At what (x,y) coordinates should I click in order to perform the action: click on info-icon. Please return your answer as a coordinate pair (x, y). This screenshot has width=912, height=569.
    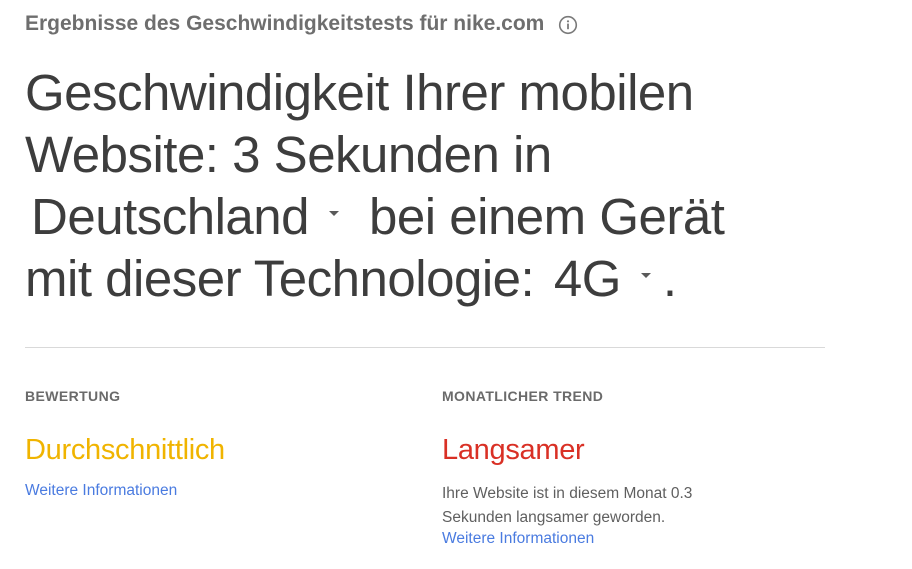
    Looking at the image, I should click on (568, 25).